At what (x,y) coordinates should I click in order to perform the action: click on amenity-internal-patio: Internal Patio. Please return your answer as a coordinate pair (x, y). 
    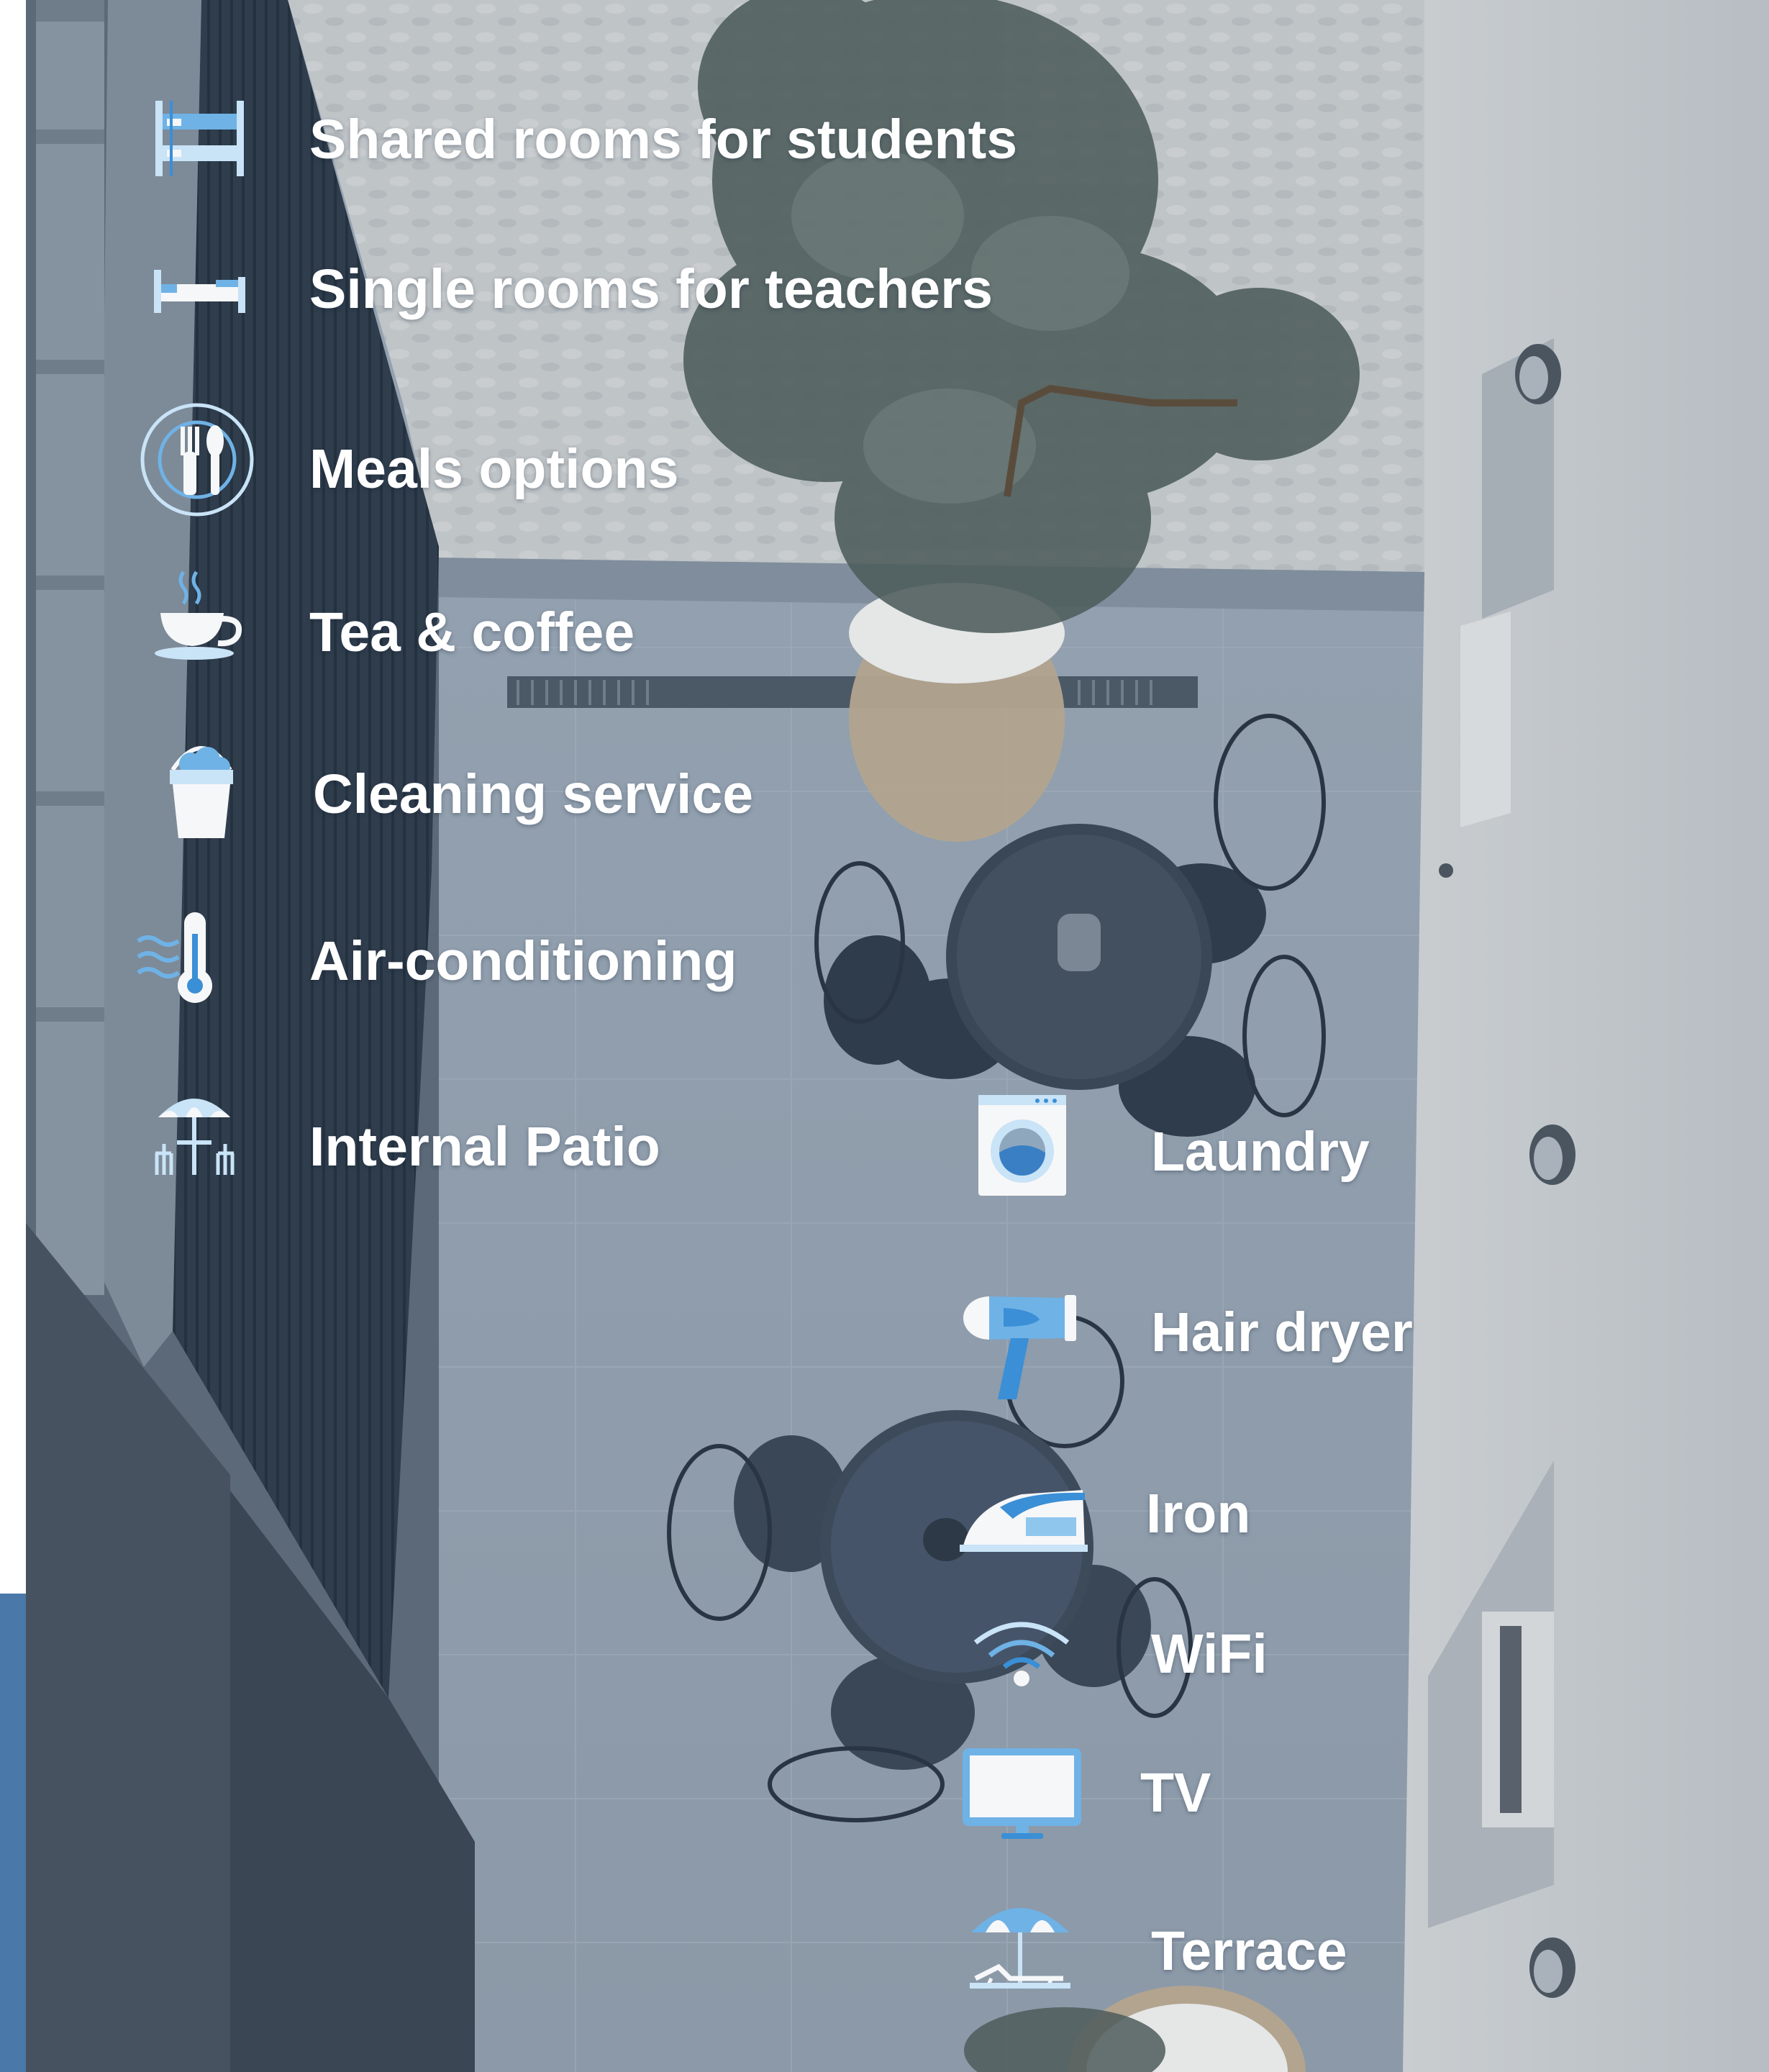
    Looking at the image, I should click on (484, 1147).